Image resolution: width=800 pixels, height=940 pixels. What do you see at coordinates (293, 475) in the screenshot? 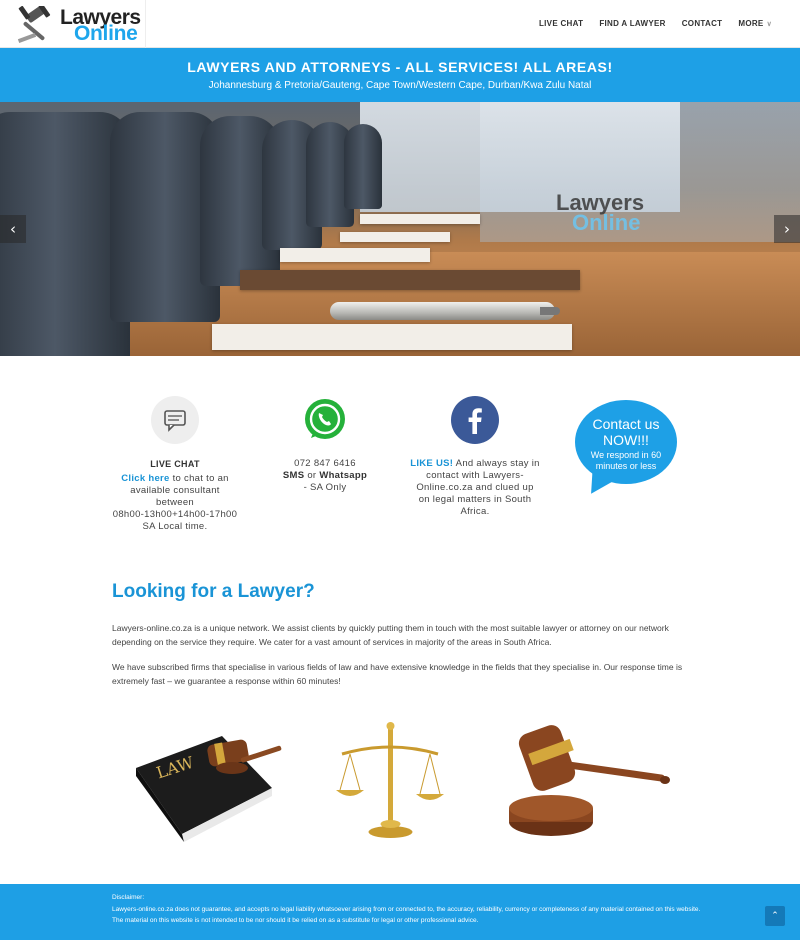
I see `sms-label: SMS` at bounding box center [293, 475].